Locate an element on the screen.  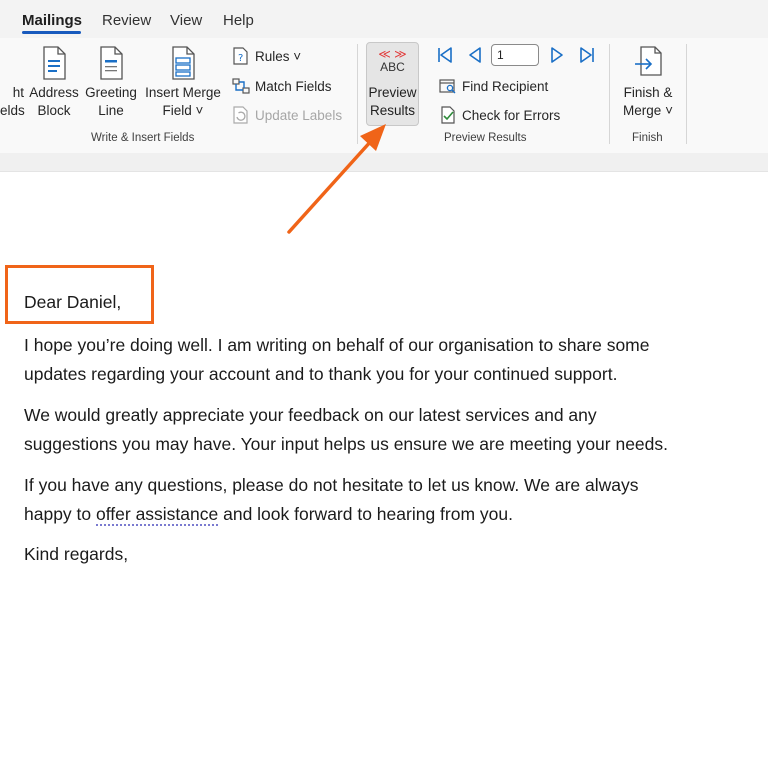
insert-merge-field-icon is located at coordinates (183, 63).